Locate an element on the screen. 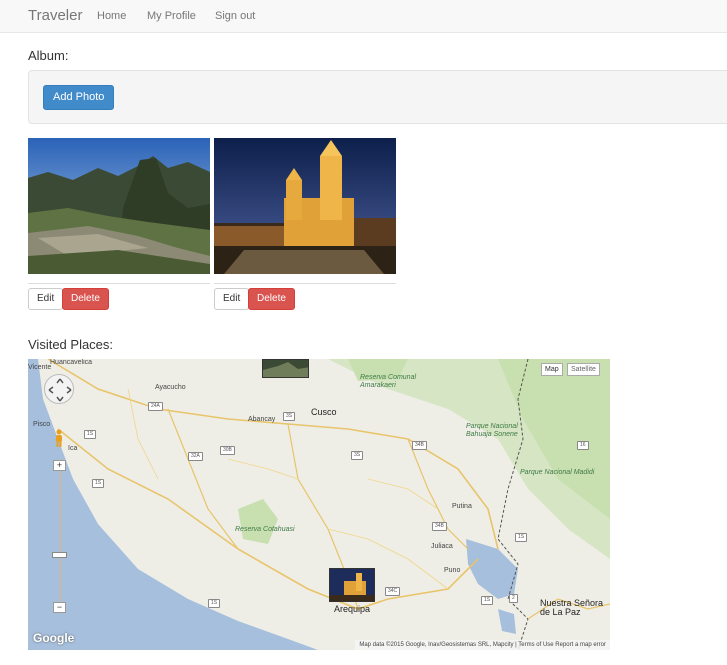 Image resolution: width=727 pixels, height=665 pixels. map-label-vicente: Vicente is located at coordinates (40, 367).